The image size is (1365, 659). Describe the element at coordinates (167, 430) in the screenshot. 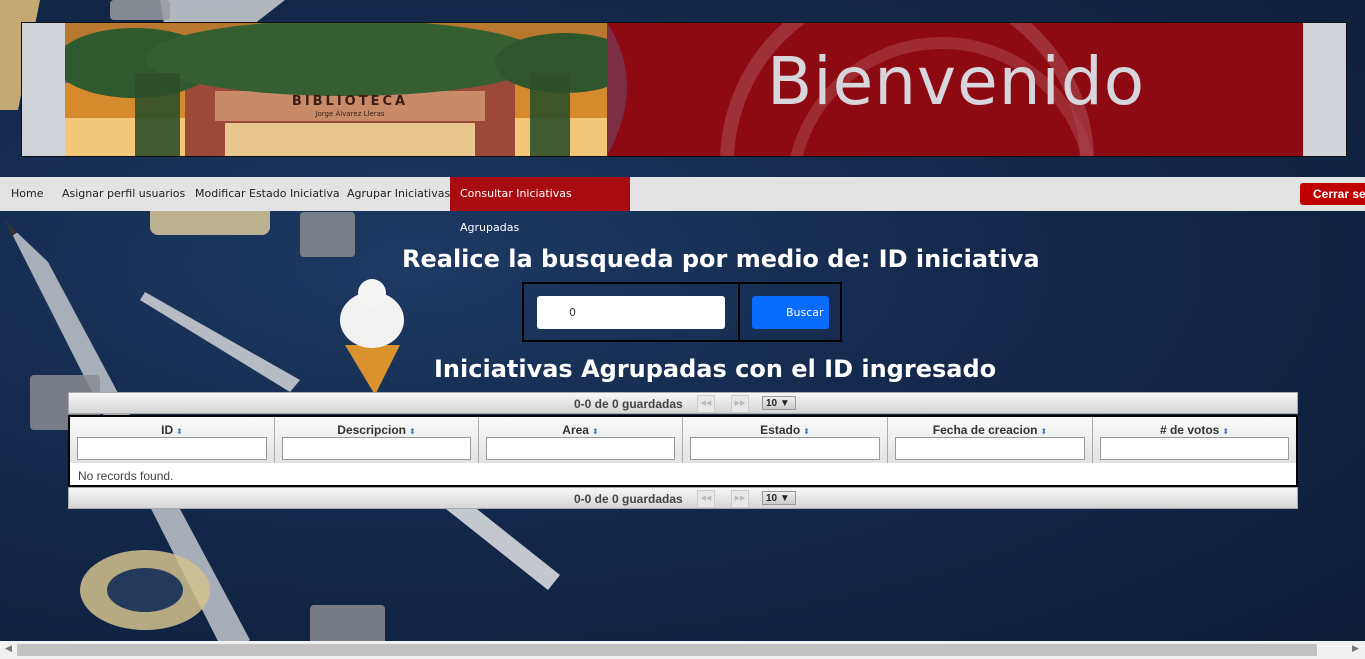

I see `column-label-id: ID` at that location.